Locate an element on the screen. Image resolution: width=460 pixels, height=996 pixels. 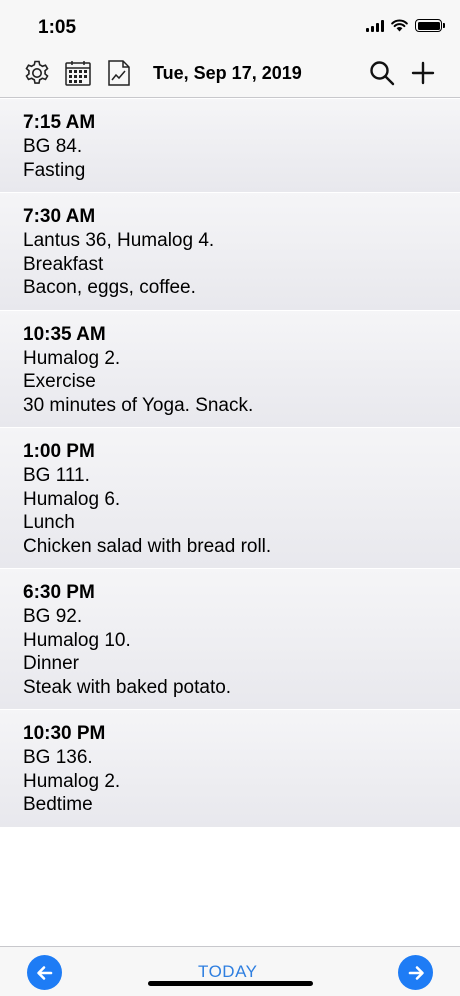
arrow-left-icon is located at coordinates (44, 972).